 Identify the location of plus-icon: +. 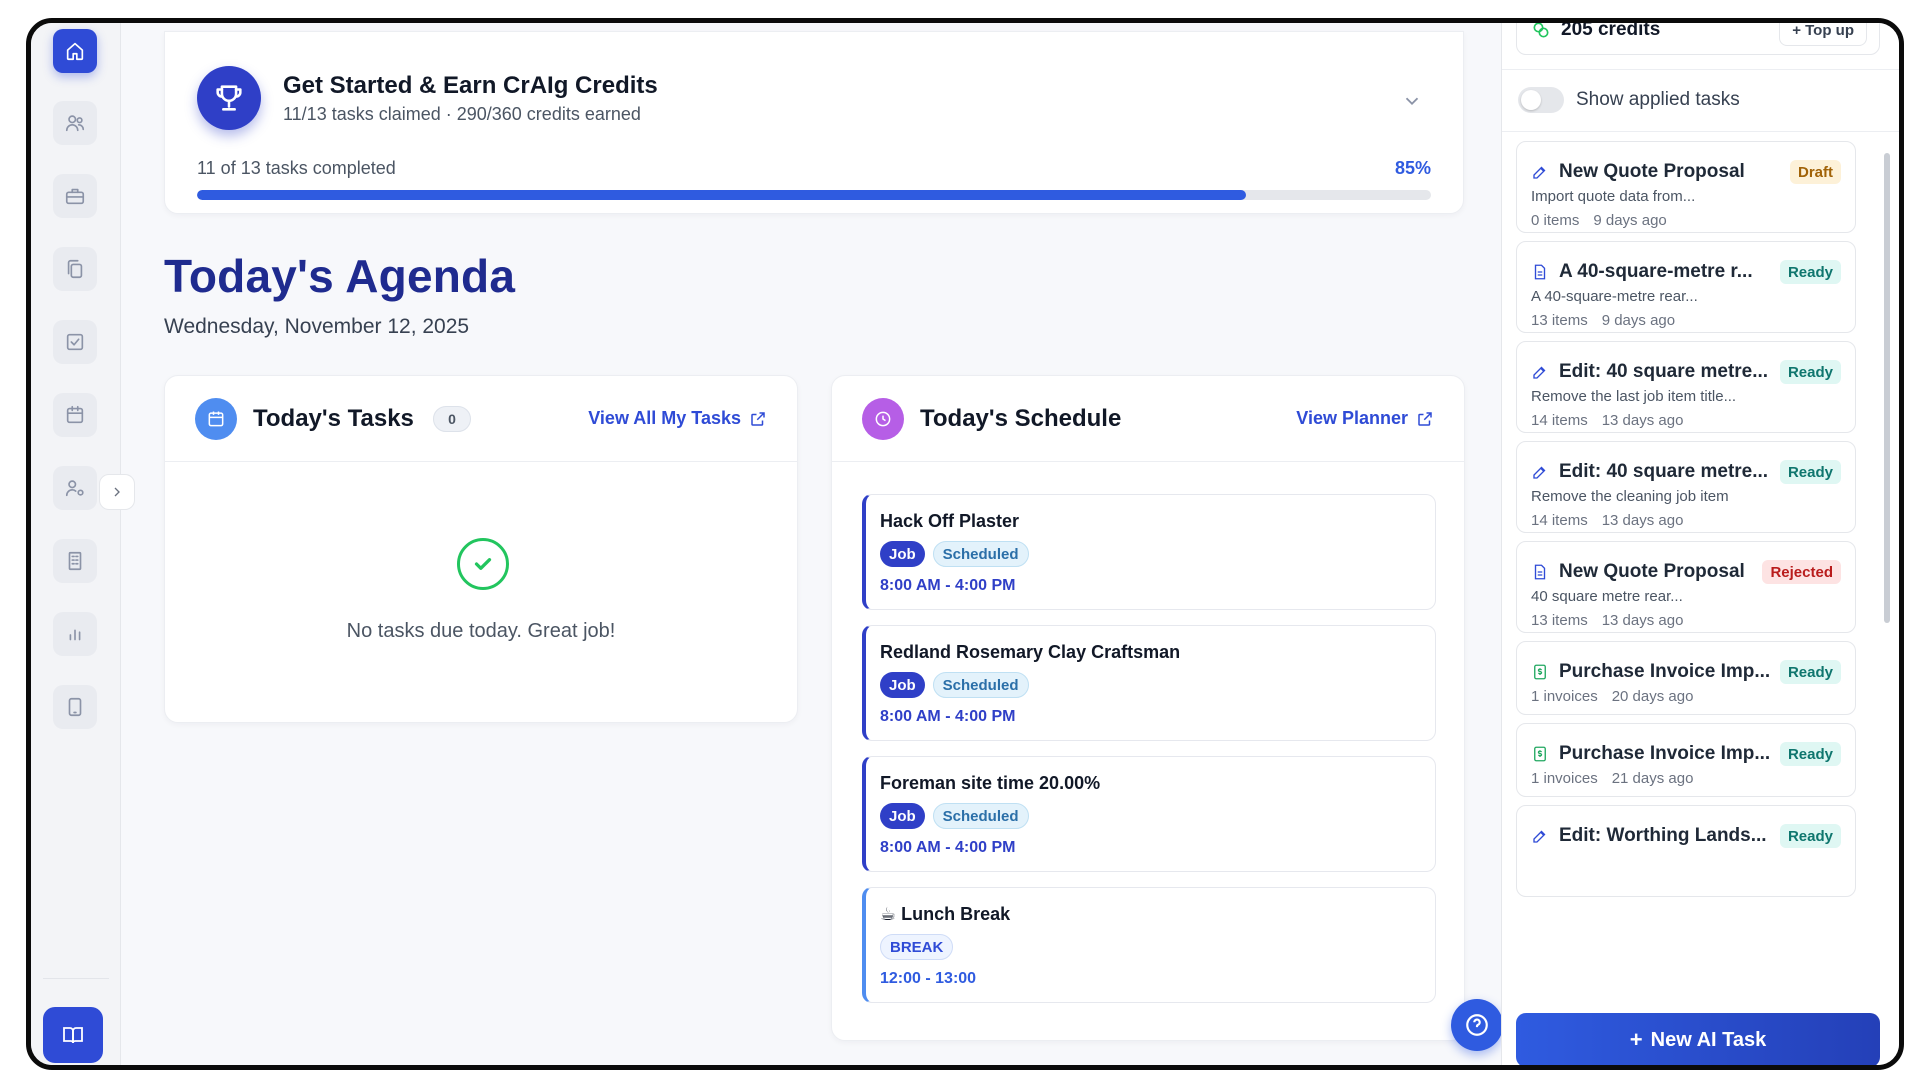
(1636, 1039).